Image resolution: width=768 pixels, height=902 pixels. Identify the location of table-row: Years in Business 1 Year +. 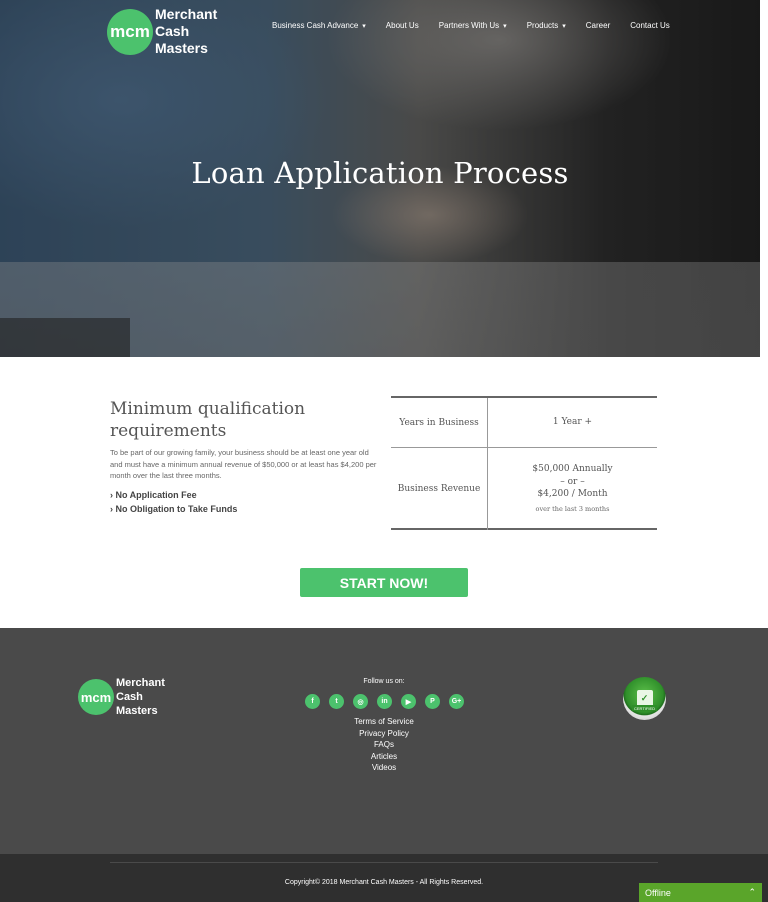
(524, 423).